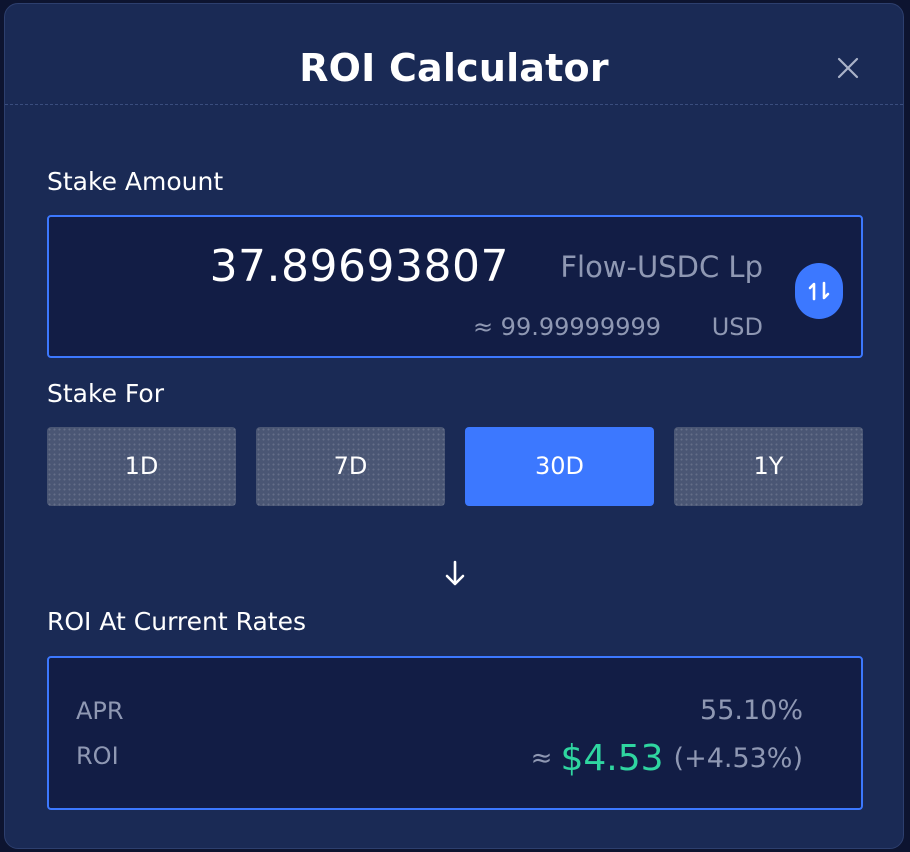 This screenshot has width=910, height=852. What do you see at coordinates (359, 267) in the screenshot?
I see `stake-amount-value: 37.89693807` at bounding box center [359, 267].